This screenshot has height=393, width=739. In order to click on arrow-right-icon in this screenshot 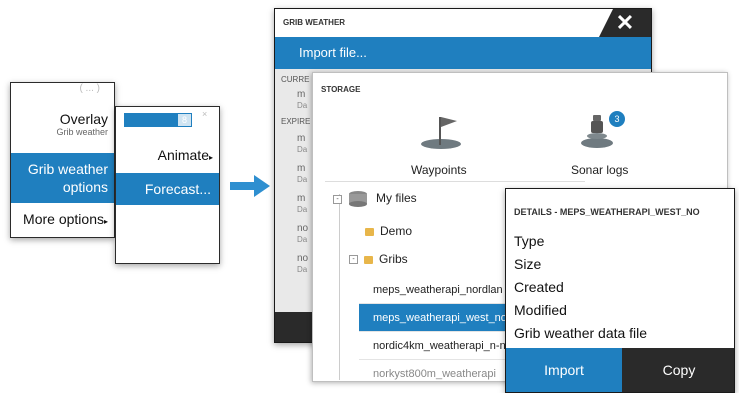, I will do `click(250, 186)`.